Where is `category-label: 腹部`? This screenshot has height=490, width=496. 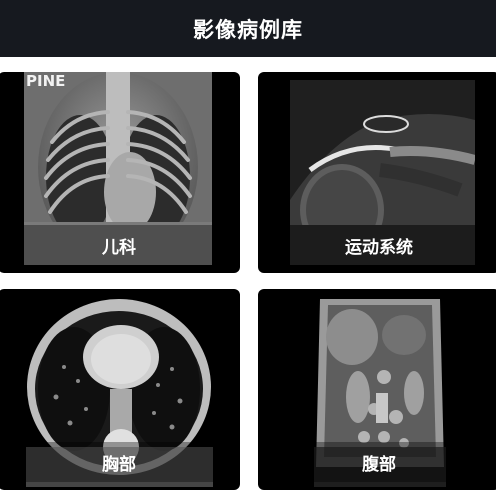 category-label: 腹部 is located at coordinates (377, 462).